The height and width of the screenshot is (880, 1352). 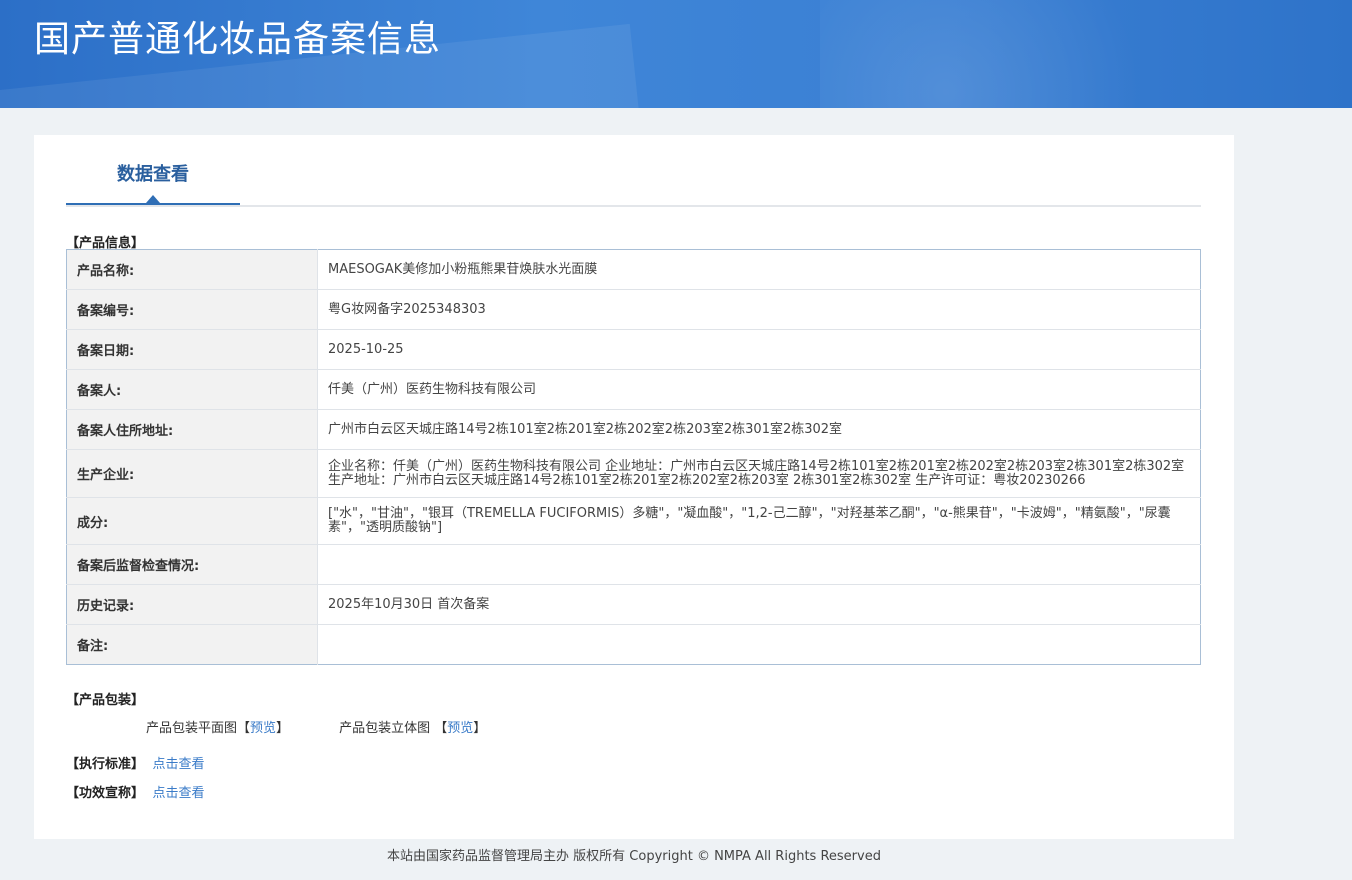 What do you see at coordinates (263, 728) in the screenshot?
I see `flat-image-preview-link: 预览` at bounding box center [263, 728].